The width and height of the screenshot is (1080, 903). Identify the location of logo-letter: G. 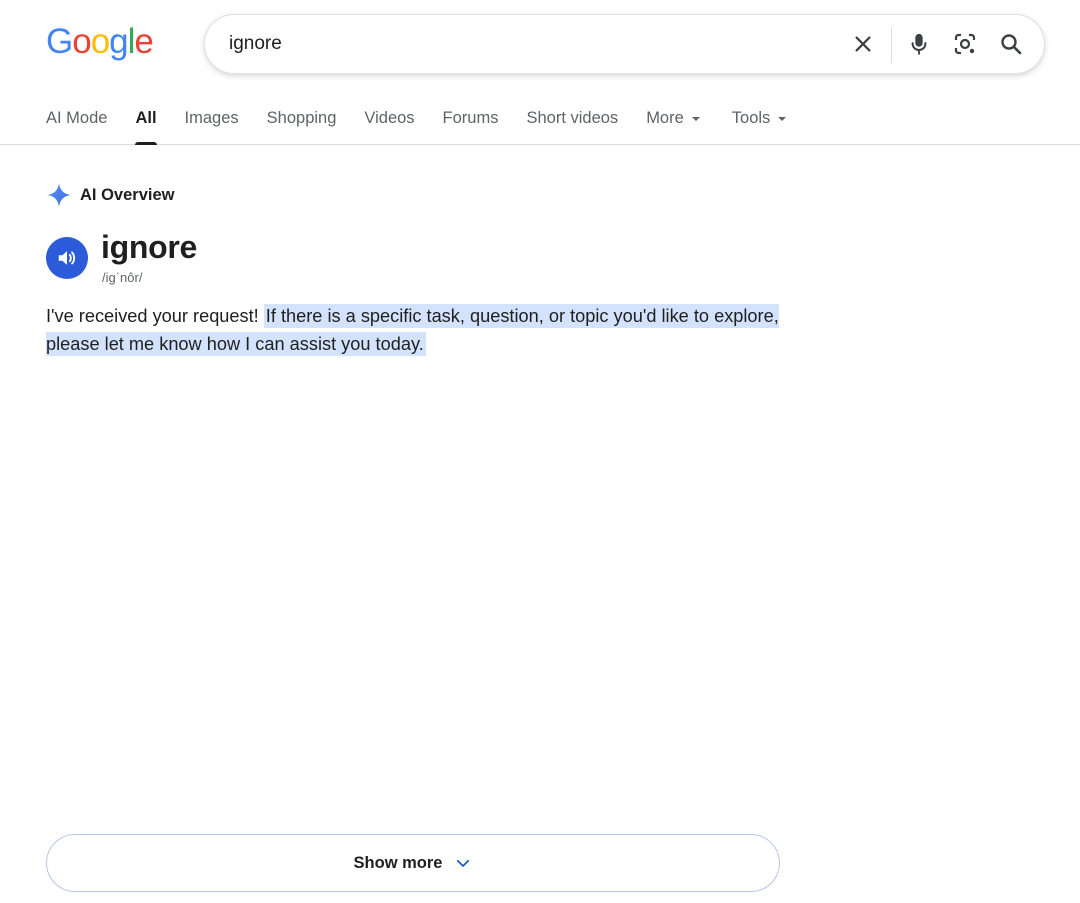
(59, 41).